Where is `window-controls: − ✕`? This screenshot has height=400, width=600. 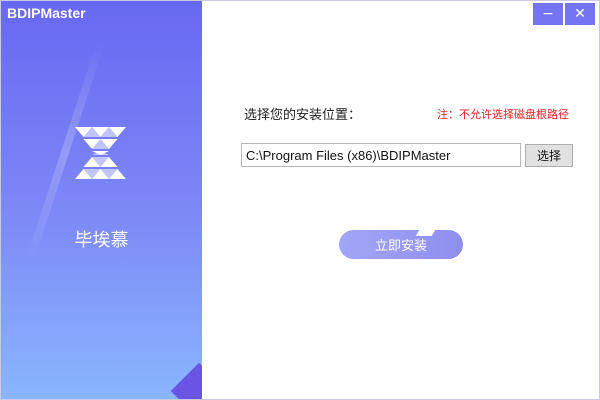 window-controls: − ✕ is located at coordinates (564, 14).